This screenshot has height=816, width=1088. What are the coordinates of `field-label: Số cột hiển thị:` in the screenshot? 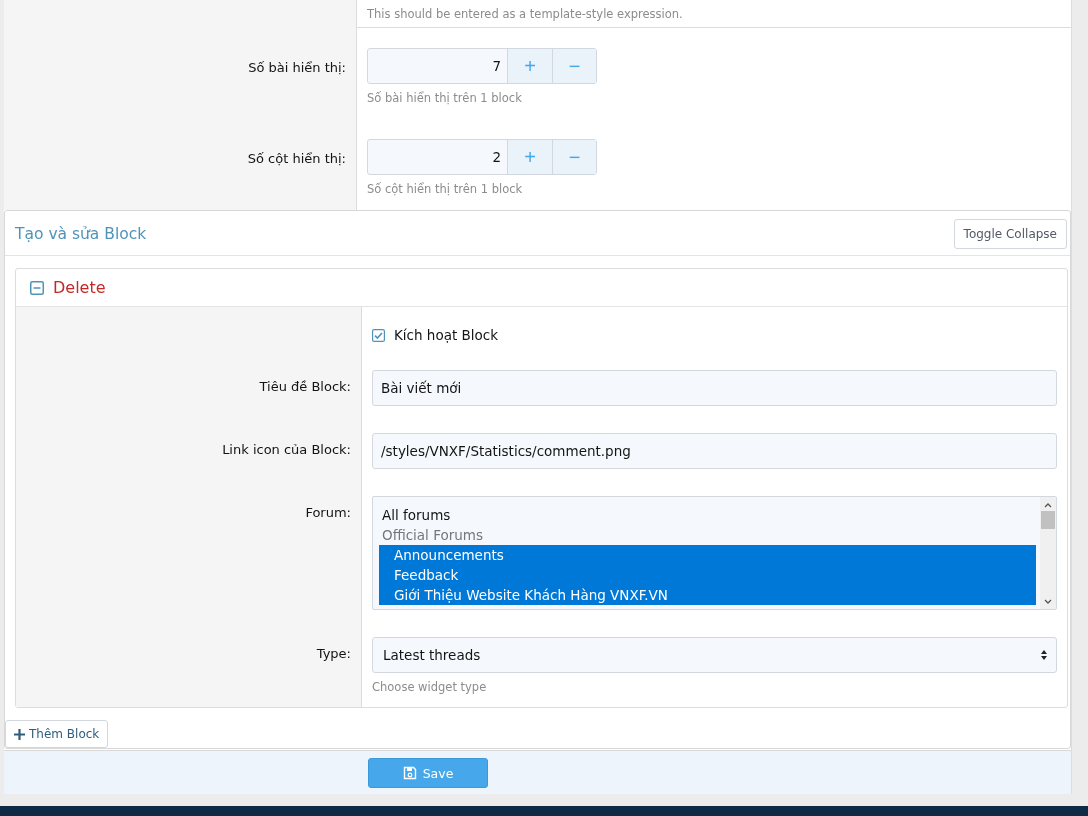 It's located at (296, 158).